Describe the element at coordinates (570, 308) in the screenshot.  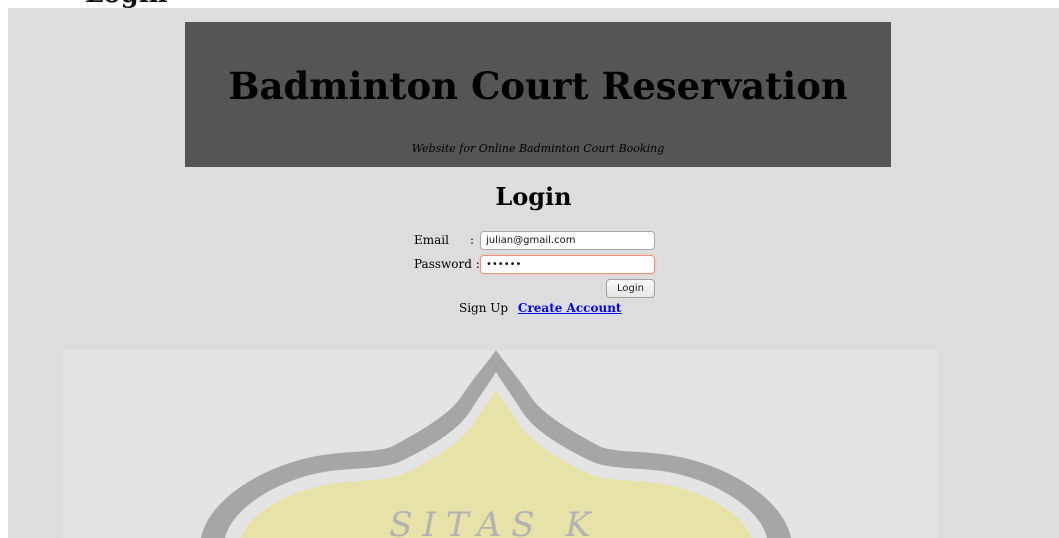
I see `create-account-link: Create Account` at that location.